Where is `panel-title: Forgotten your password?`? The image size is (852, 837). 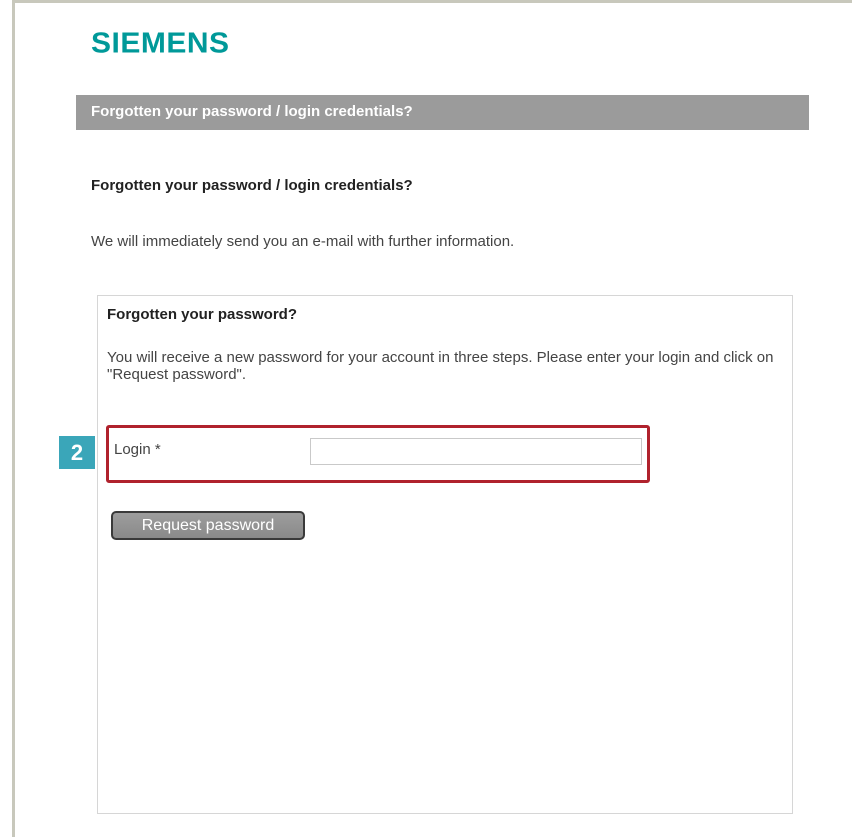
panel-title: Forgotten your password? is located at coordinates (202, 314).